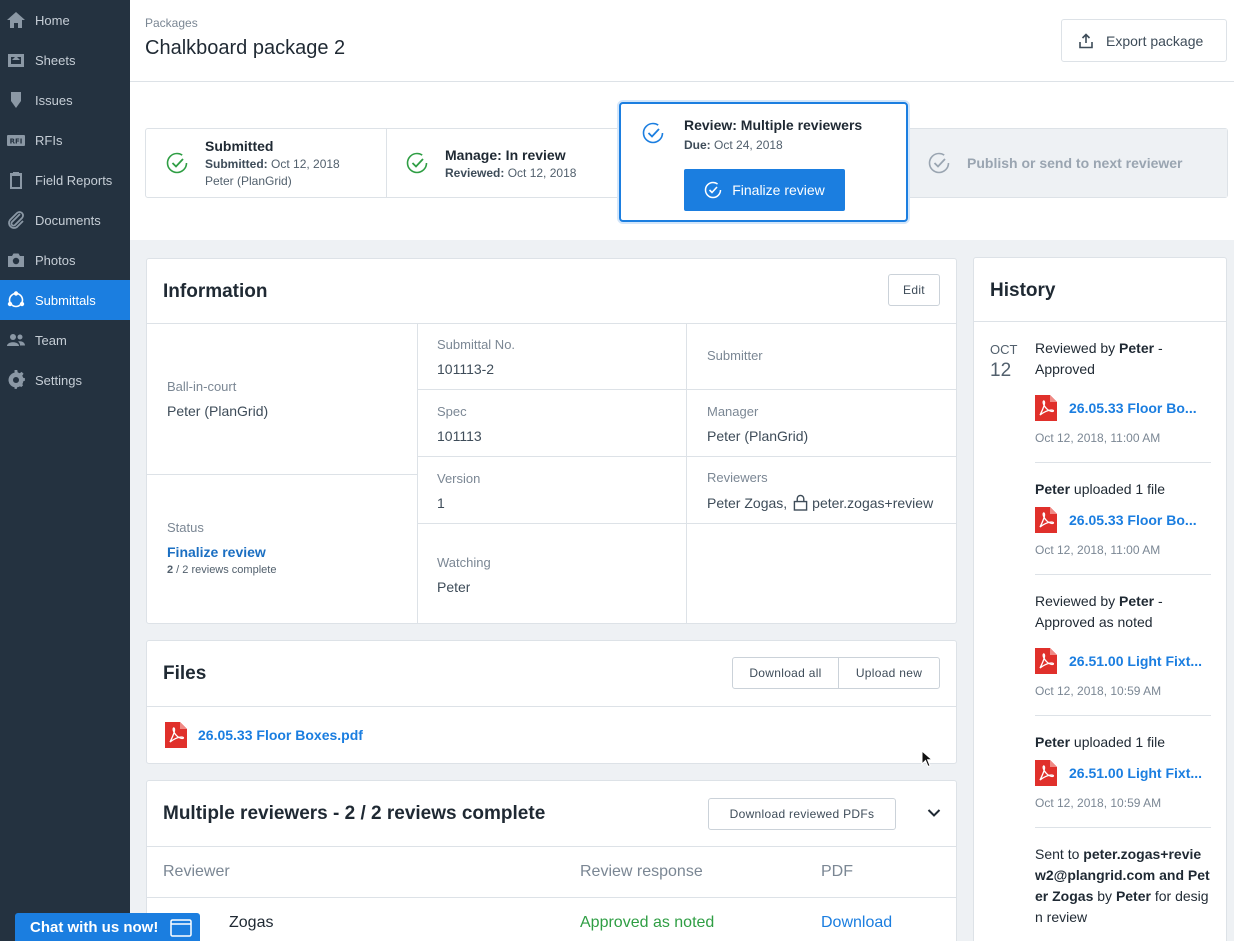 The height and width of the screenshot is (941, 1234). What do you see at coordinates (747, 502) in the screenshot?
I see `reviewer-name: Peter Zogas,` at bounding box center [747, 502].